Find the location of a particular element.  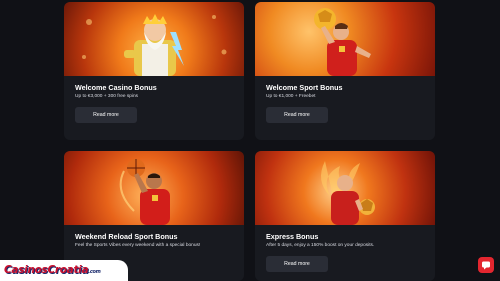

chat-button is located at coordinates (486, 265).